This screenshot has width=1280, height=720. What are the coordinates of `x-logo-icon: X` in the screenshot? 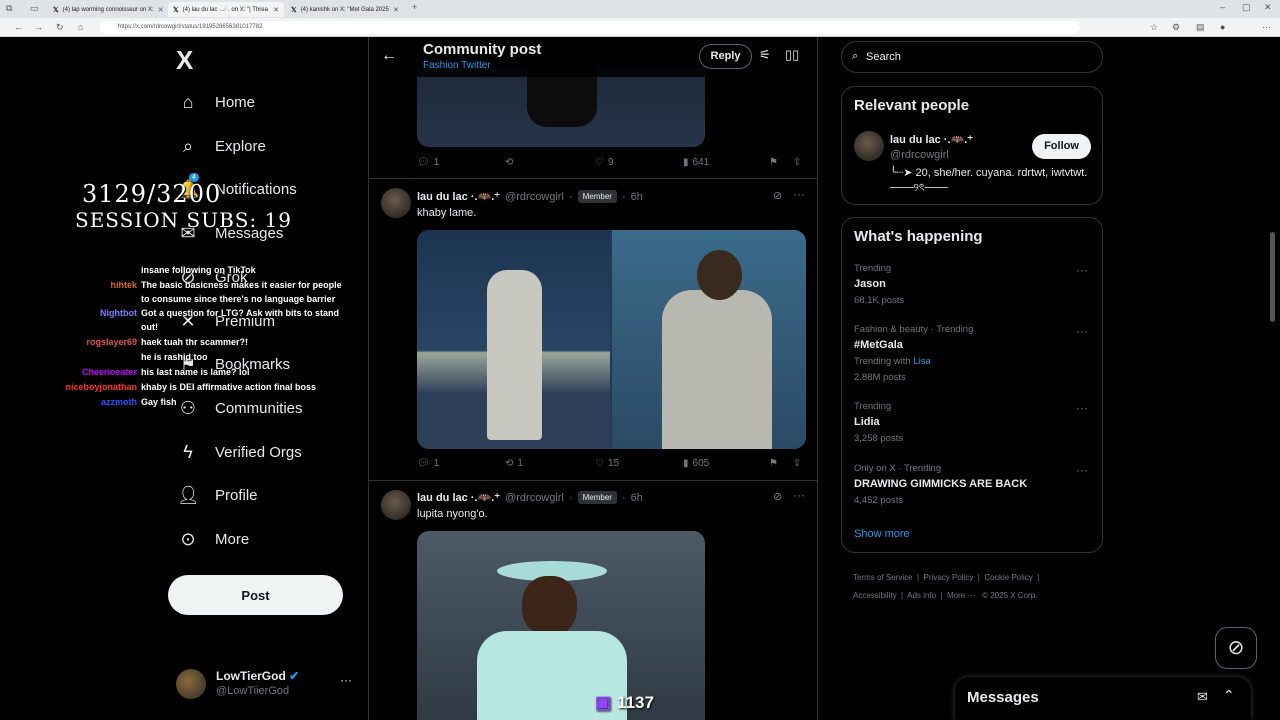 It's located at (184, 60).